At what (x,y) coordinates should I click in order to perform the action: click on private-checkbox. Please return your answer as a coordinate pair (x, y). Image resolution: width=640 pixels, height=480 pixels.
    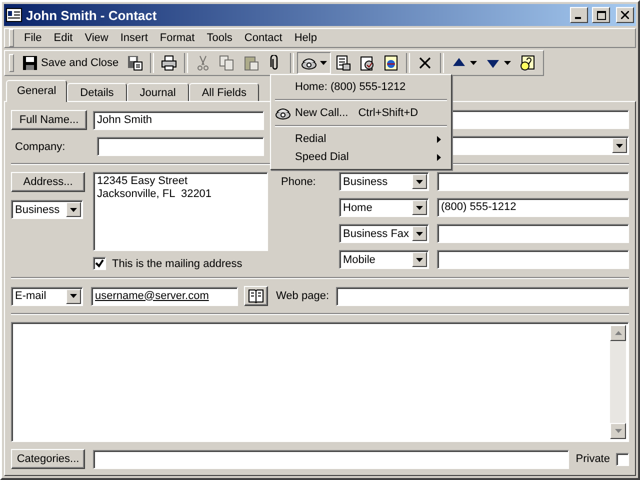
    Looking at the image, I should click on (622, 459).